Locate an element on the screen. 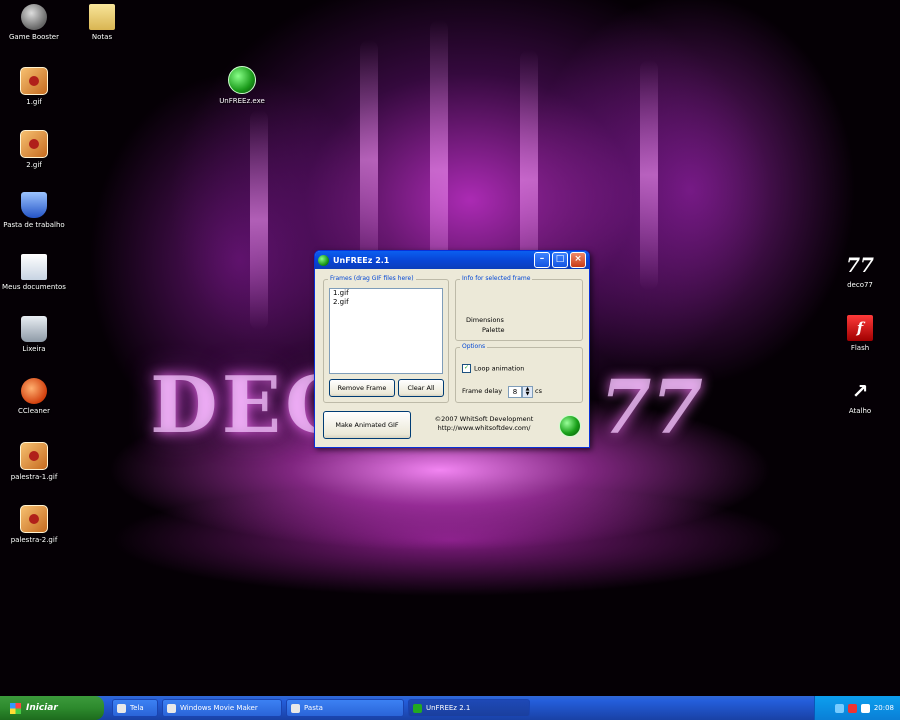 This screenshot has width=900, height=720. website-link: http://www.whitsoftdev.com/ is located at coordinates (484, 428).